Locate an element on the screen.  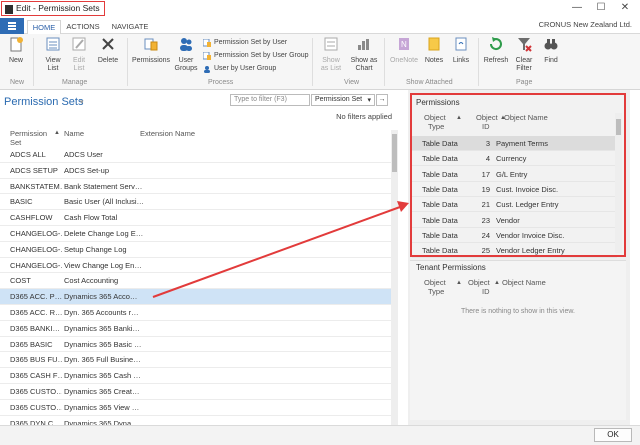
col-name: Name is located at coordinates (74, 133).